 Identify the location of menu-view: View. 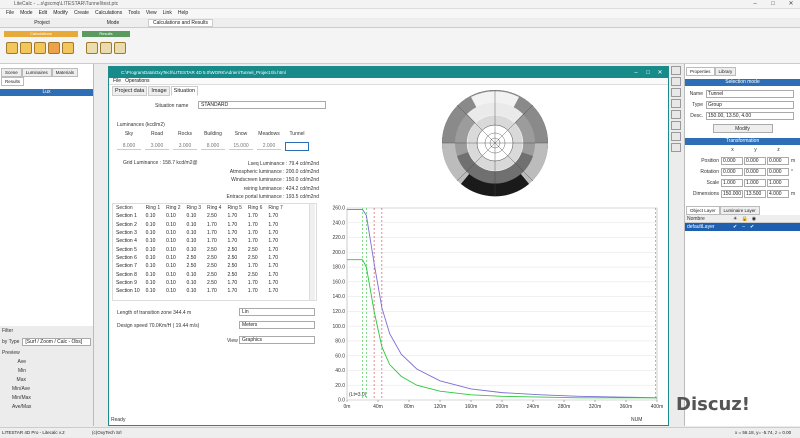
(151, 13).